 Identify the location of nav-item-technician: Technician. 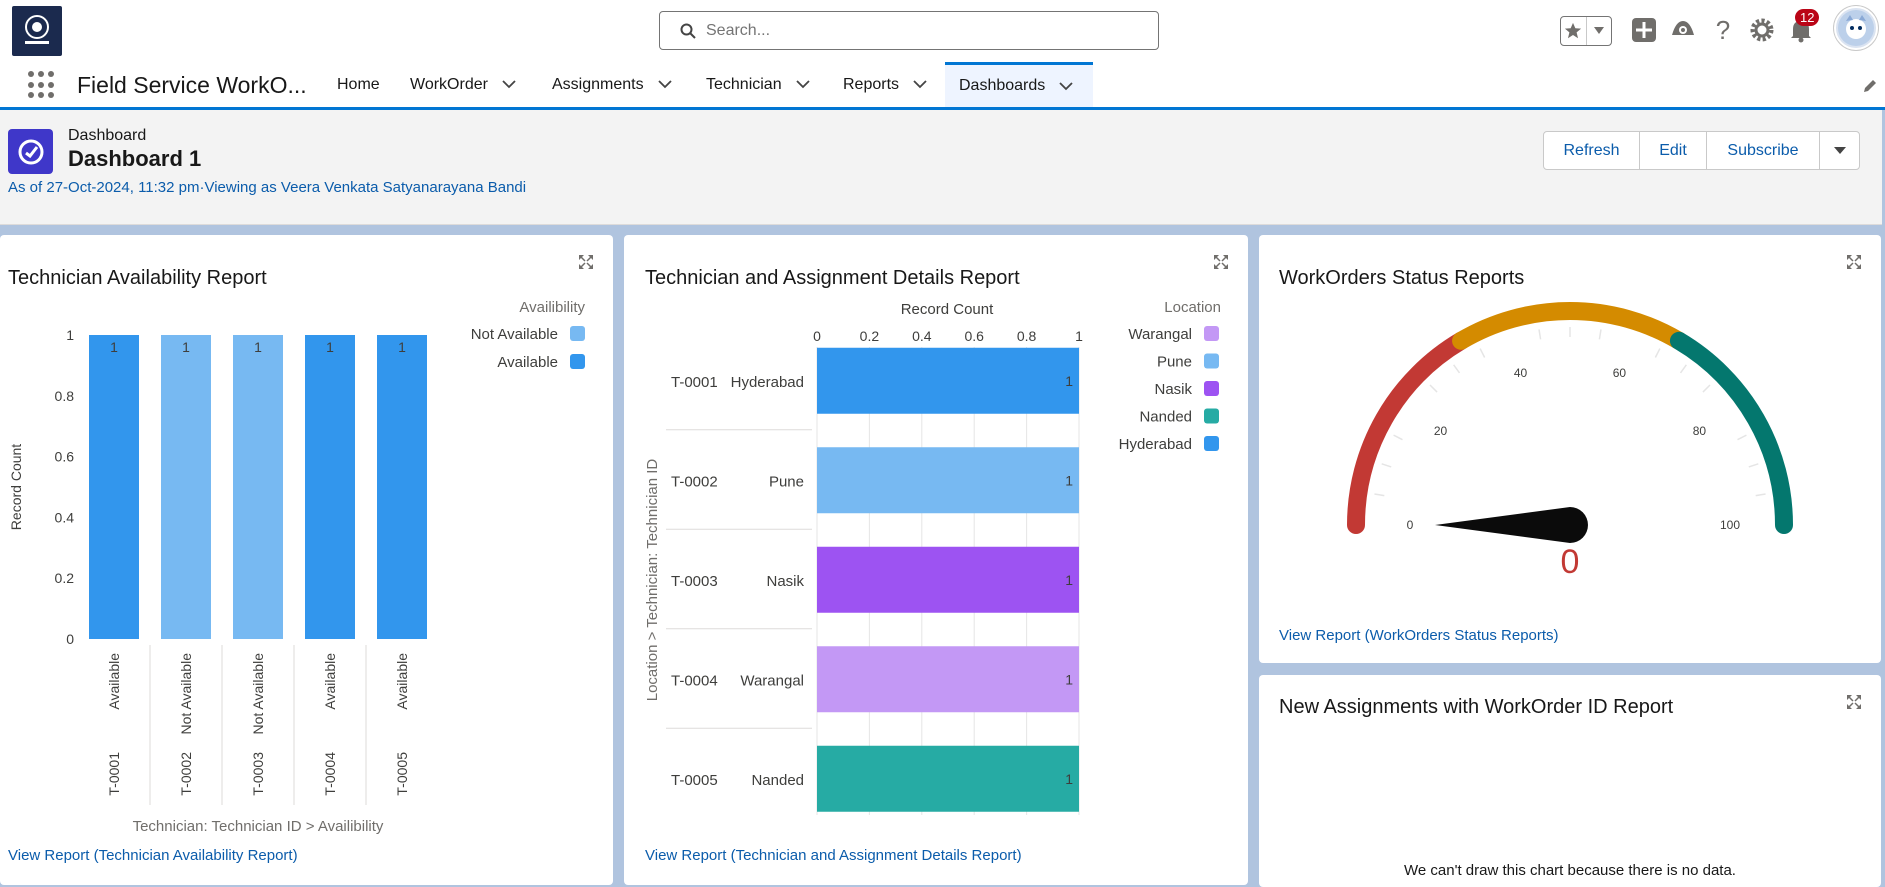
(758, 84).